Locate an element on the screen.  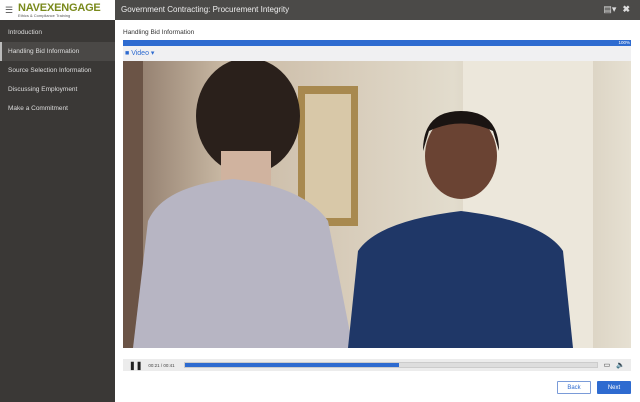
pause-icon: ❚❚ is located at coordinates (135, 365).